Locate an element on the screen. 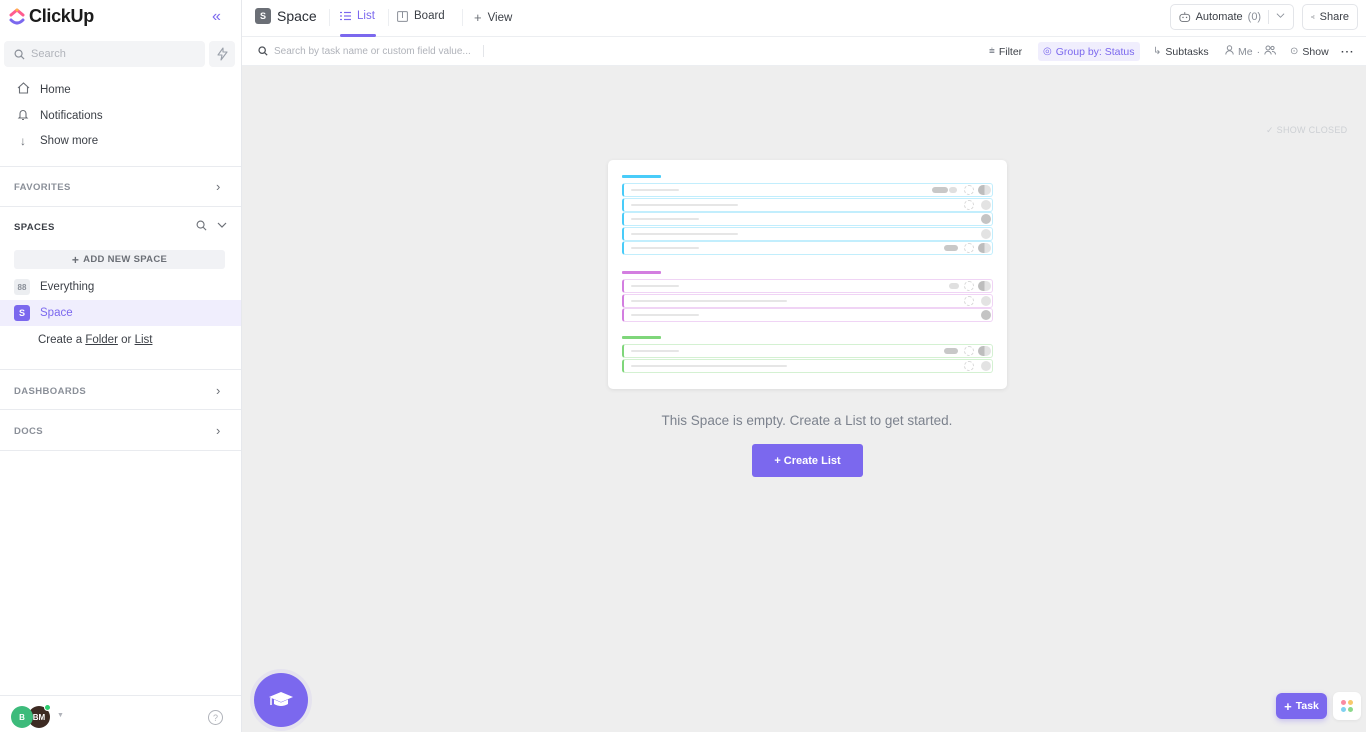  me-label: Me is located at coordinates (1245, 51).